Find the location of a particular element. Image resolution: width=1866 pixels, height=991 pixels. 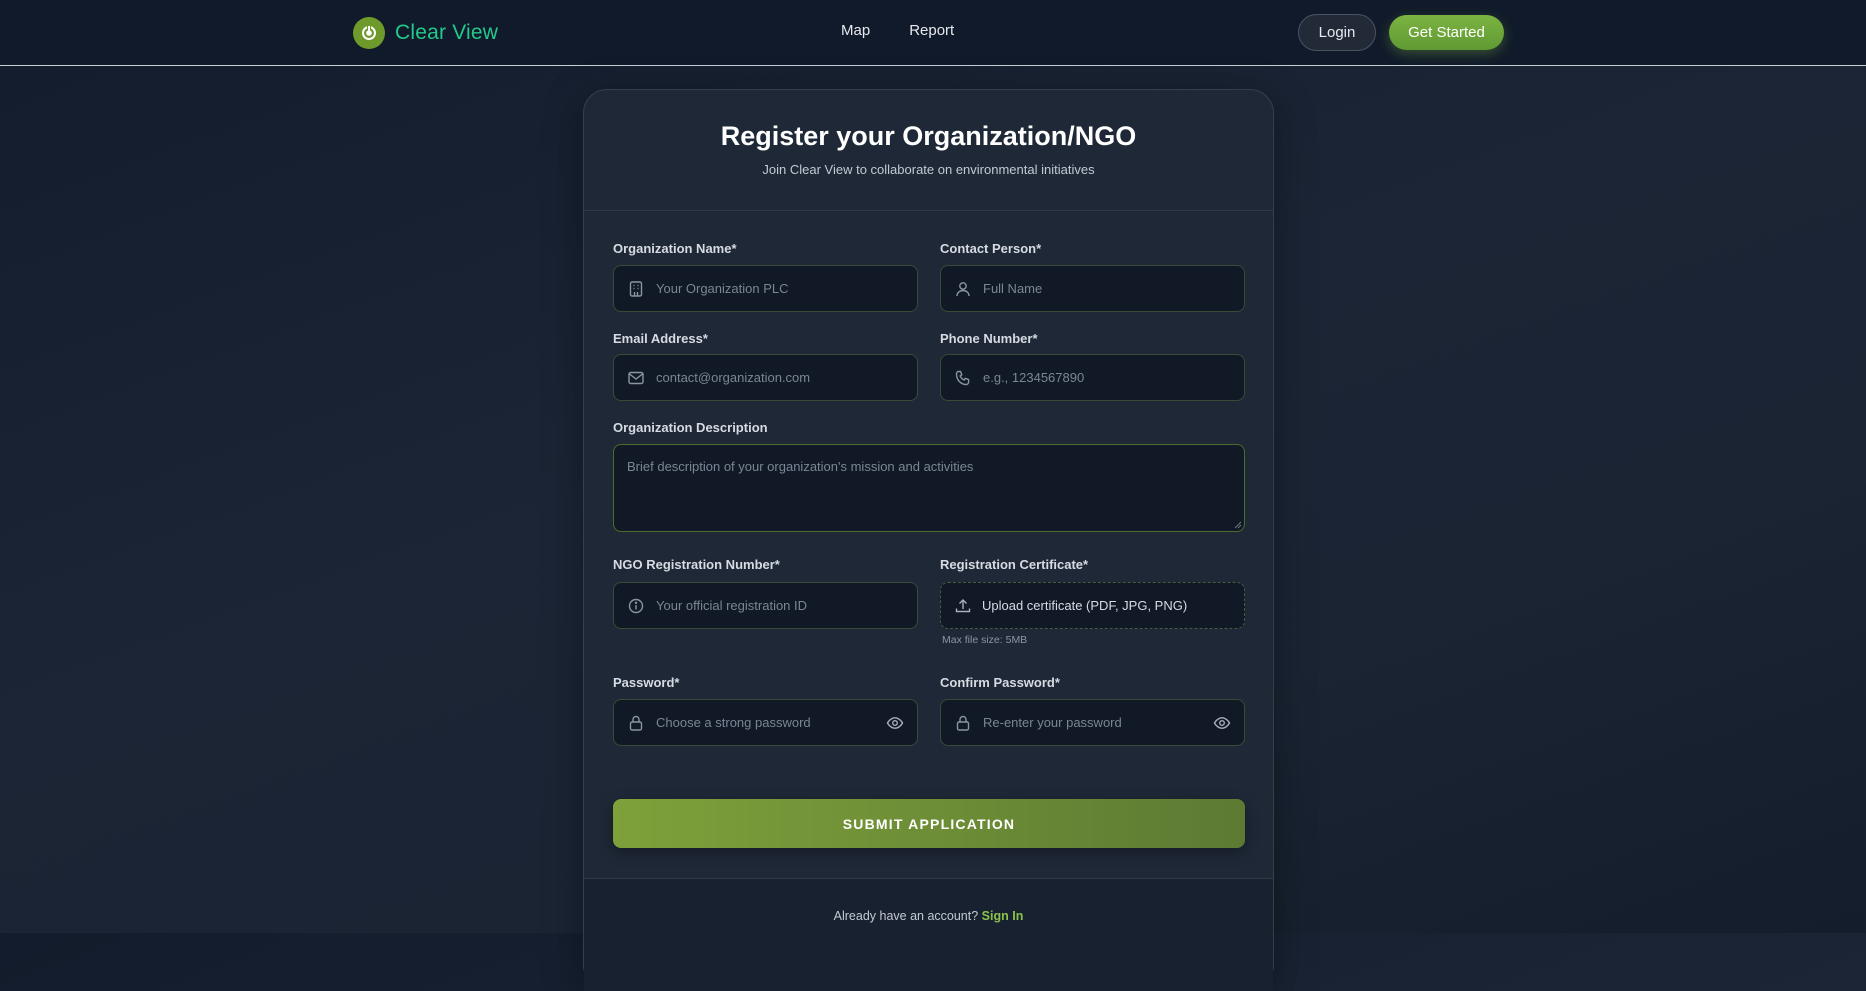

upload-icon is located at coordinates (963, 606).